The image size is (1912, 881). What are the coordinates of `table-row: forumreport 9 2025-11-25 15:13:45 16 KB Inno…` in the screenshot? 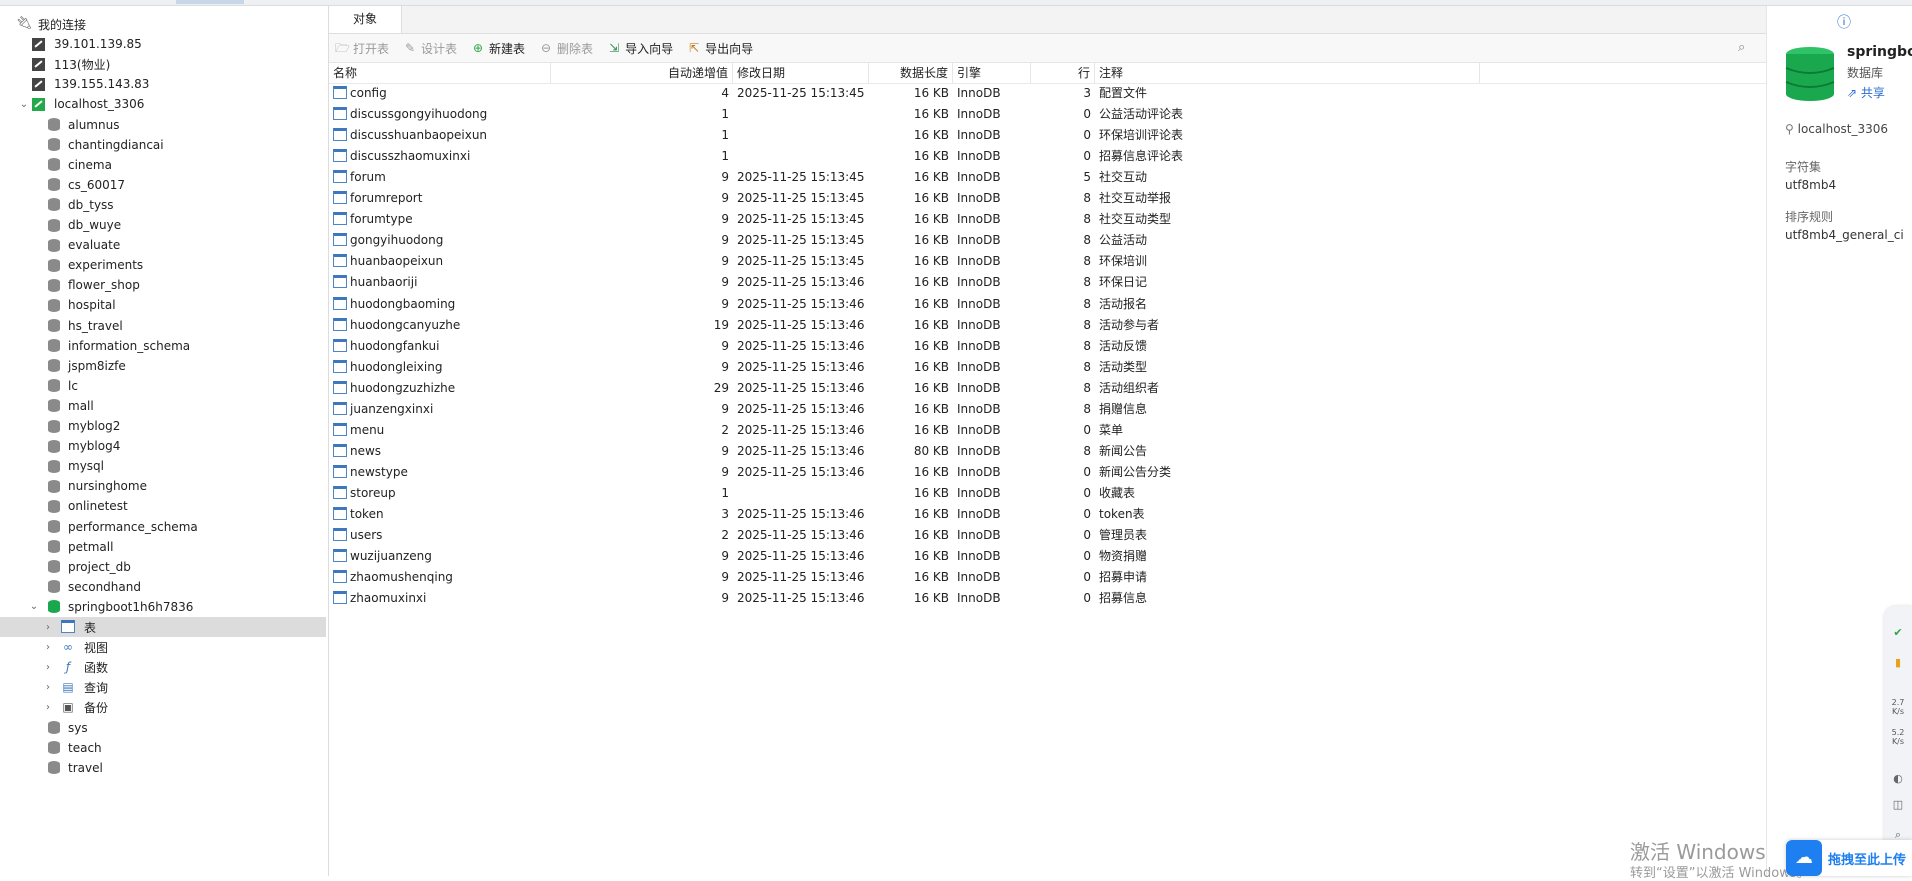 It's located at (1047, 198).